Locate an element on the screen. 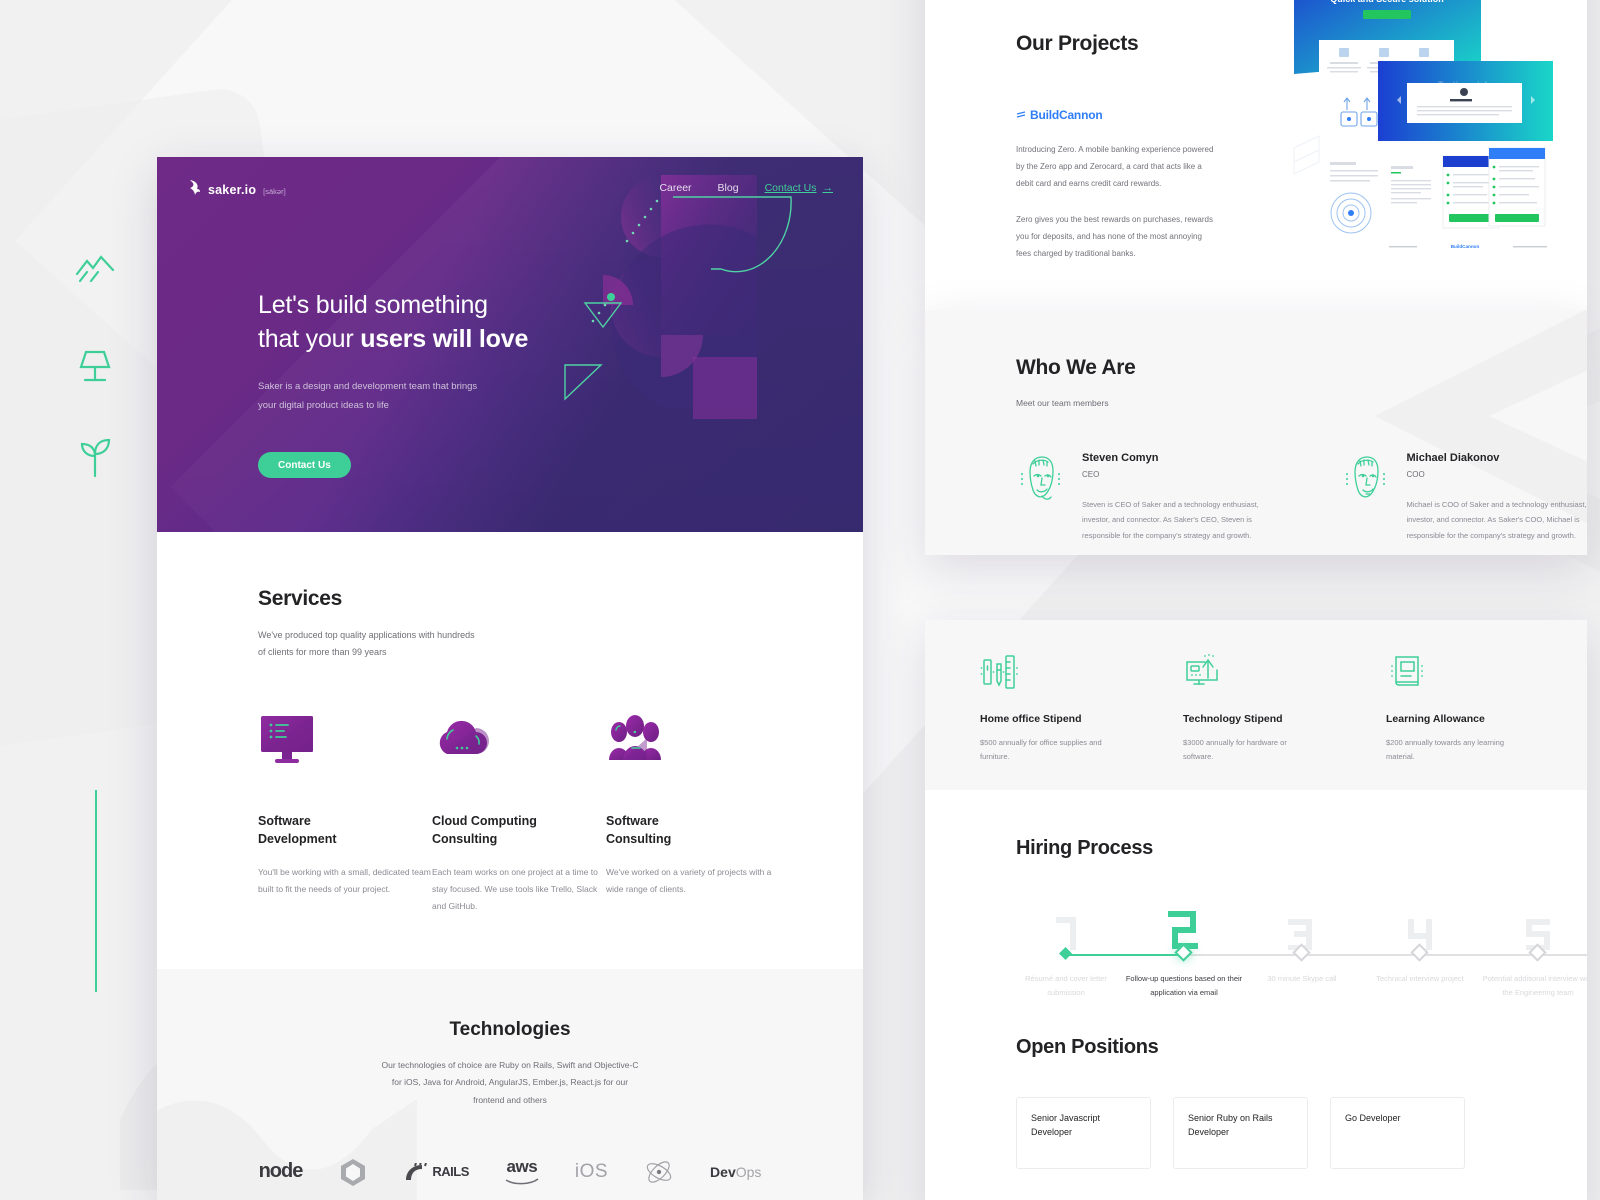 This screenshot has height=1200, width=1600. sprout-icon is located at coordinates (95, 458).